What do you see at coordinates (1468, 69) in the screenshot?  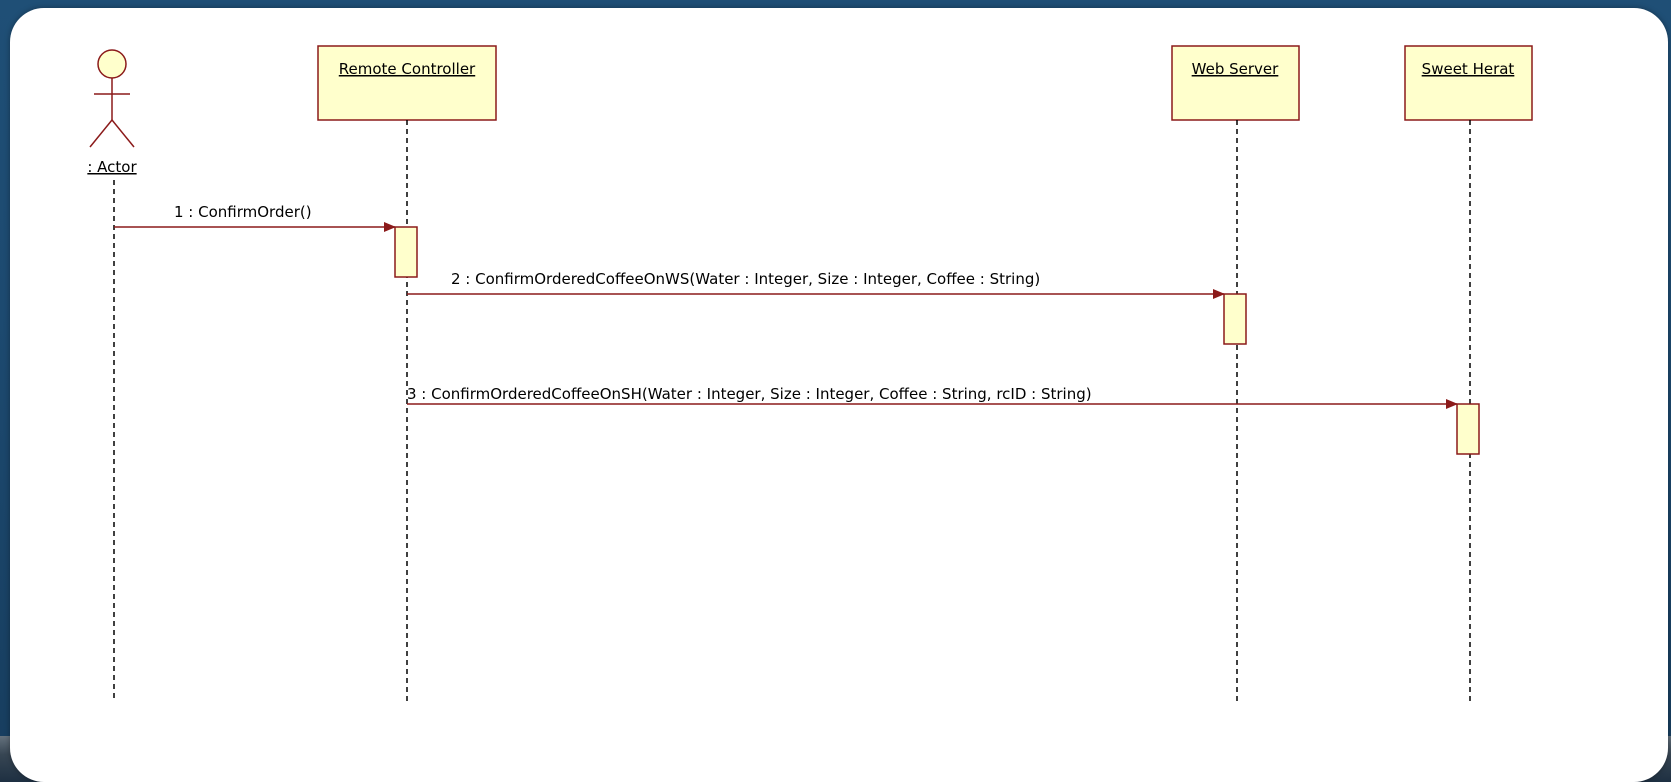 I see `object-label: Sweet Herat` at bounding box center [1468, 69].